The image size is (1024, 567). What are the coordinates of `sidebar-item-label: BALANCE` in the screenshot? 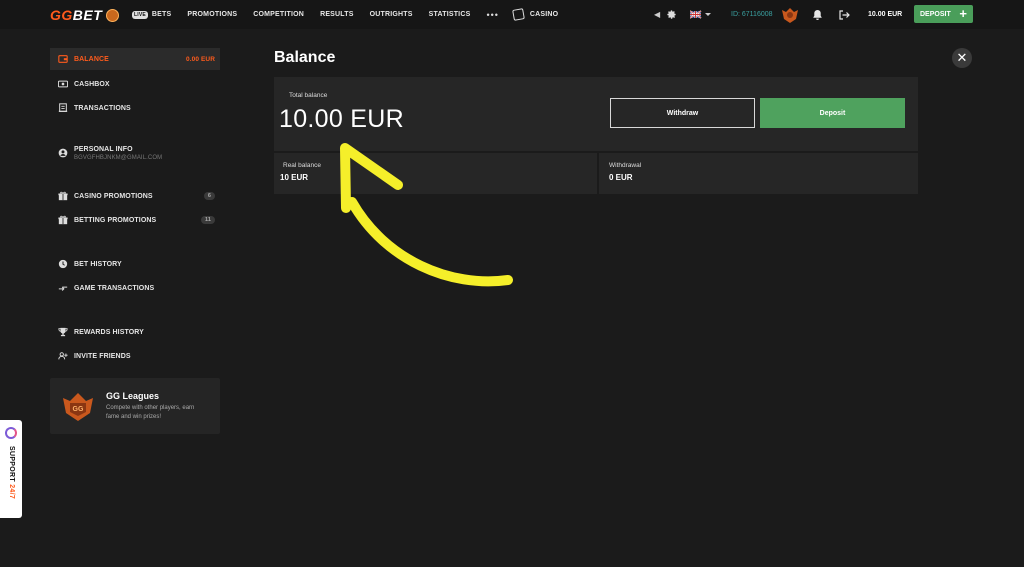 It's located at (91, 59).